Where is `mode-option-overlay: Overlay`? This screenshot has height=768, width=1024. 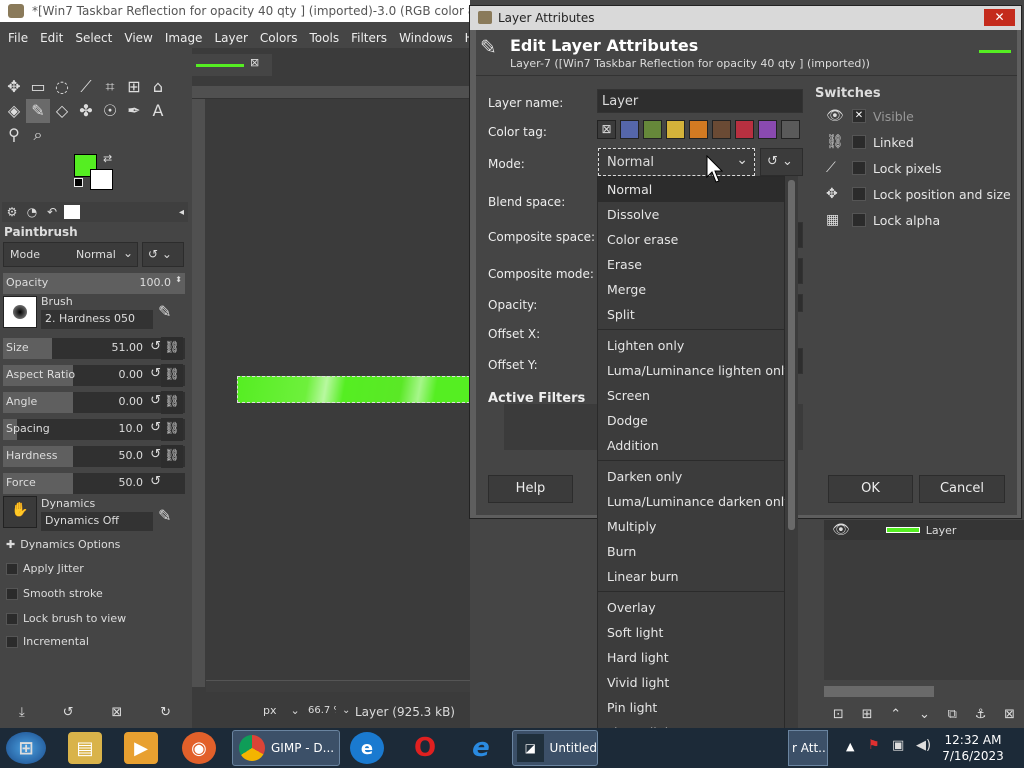
mode-option-overlay: Overlay is located at coordinates (691, 607).